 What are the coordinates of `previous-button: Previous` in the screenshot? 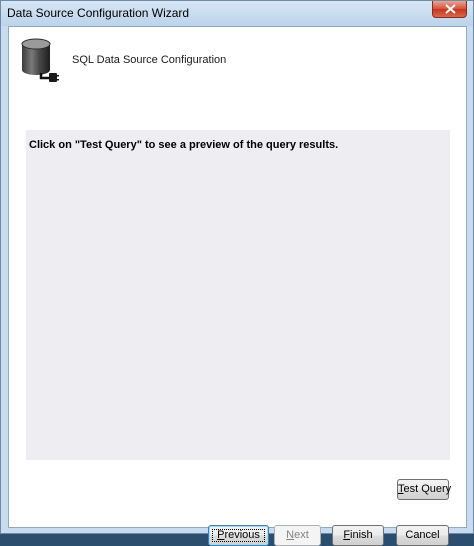 It's located at (238, 535).